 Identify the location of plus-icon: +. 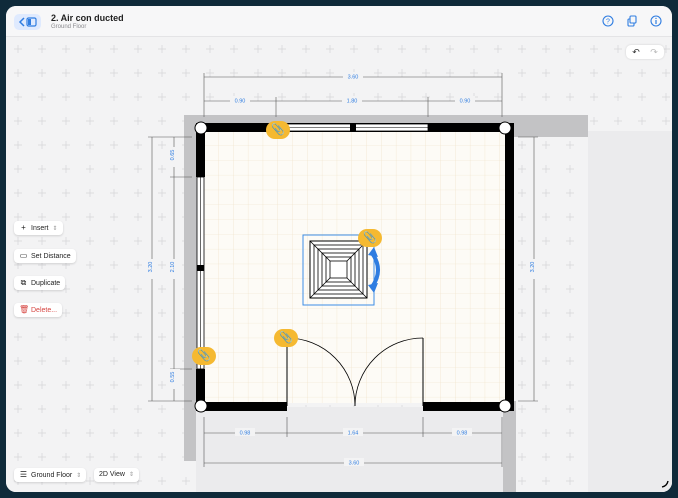
(23, 227).